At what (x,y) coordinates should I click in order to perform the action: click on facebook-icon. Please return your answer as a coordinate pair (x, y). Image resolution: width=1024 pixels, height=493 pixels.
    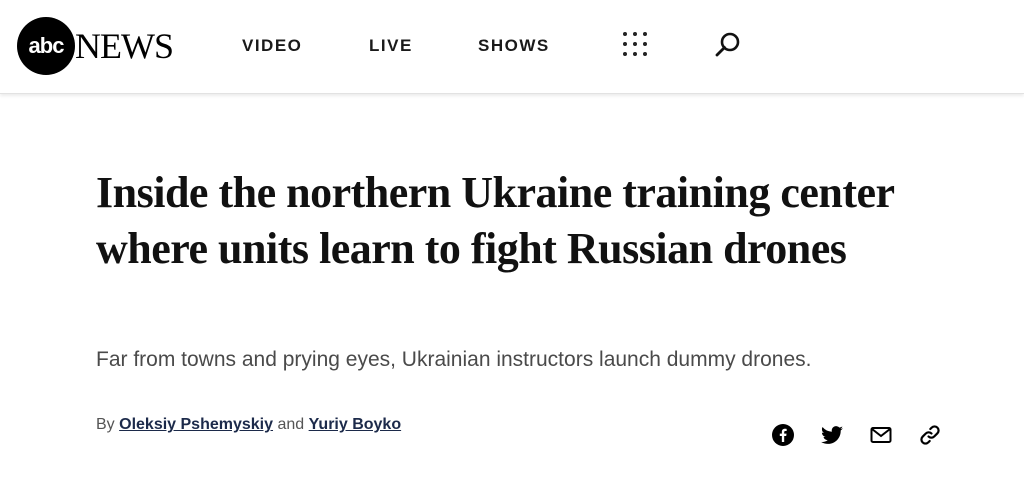
    Looking at the image, I should click on (783, 435).